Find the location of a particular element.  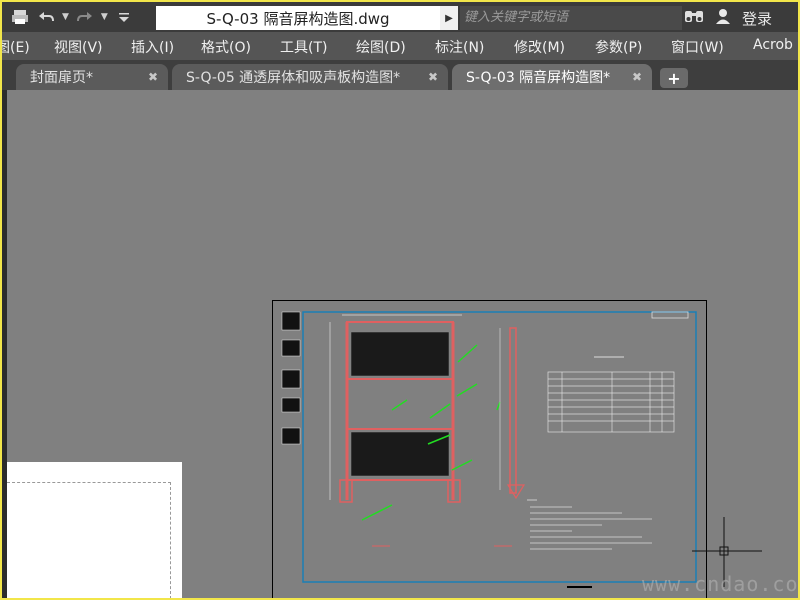

tab-cover: 封面扉页* ✖ is located at coordinates (92, 77).